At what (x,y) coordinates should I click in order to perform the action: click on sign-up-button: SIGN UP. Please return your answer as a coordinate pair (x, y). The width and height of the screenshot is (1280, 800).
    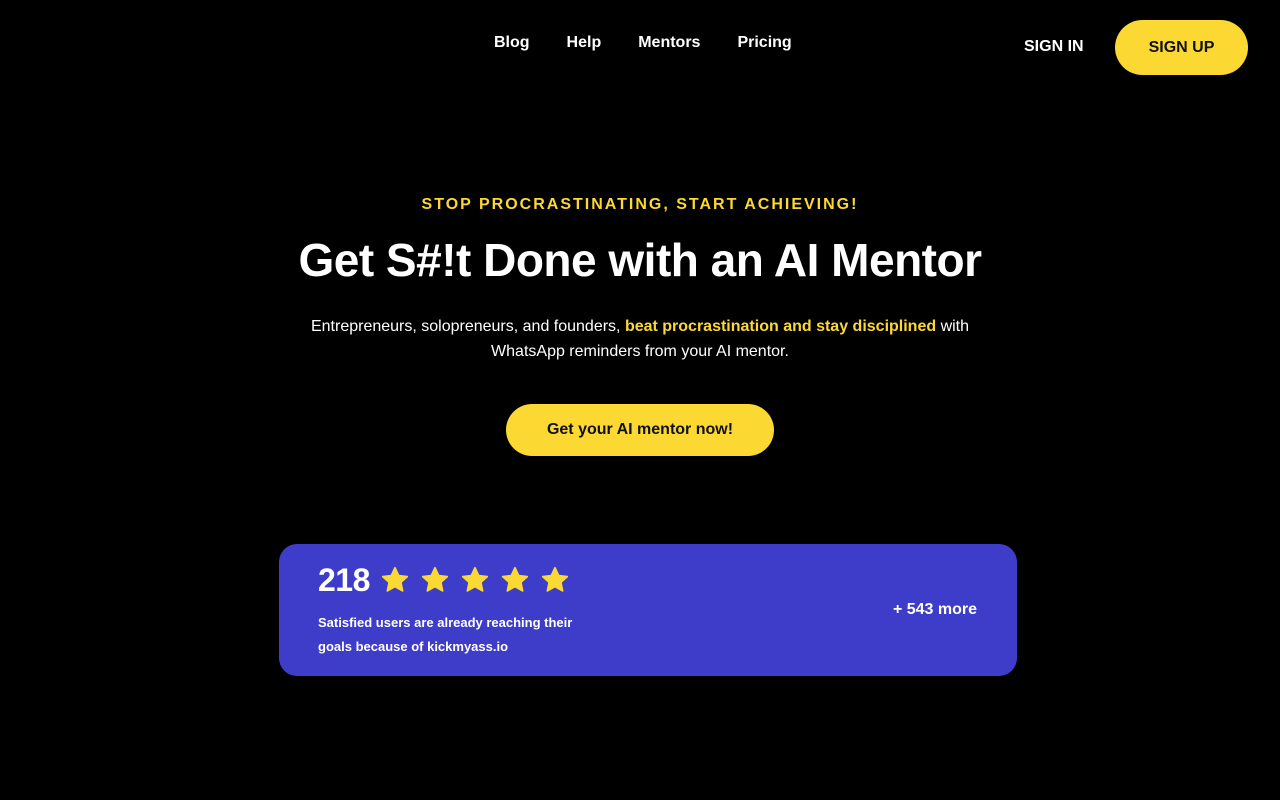
    Looking at the image, I should click on (1181, 47).